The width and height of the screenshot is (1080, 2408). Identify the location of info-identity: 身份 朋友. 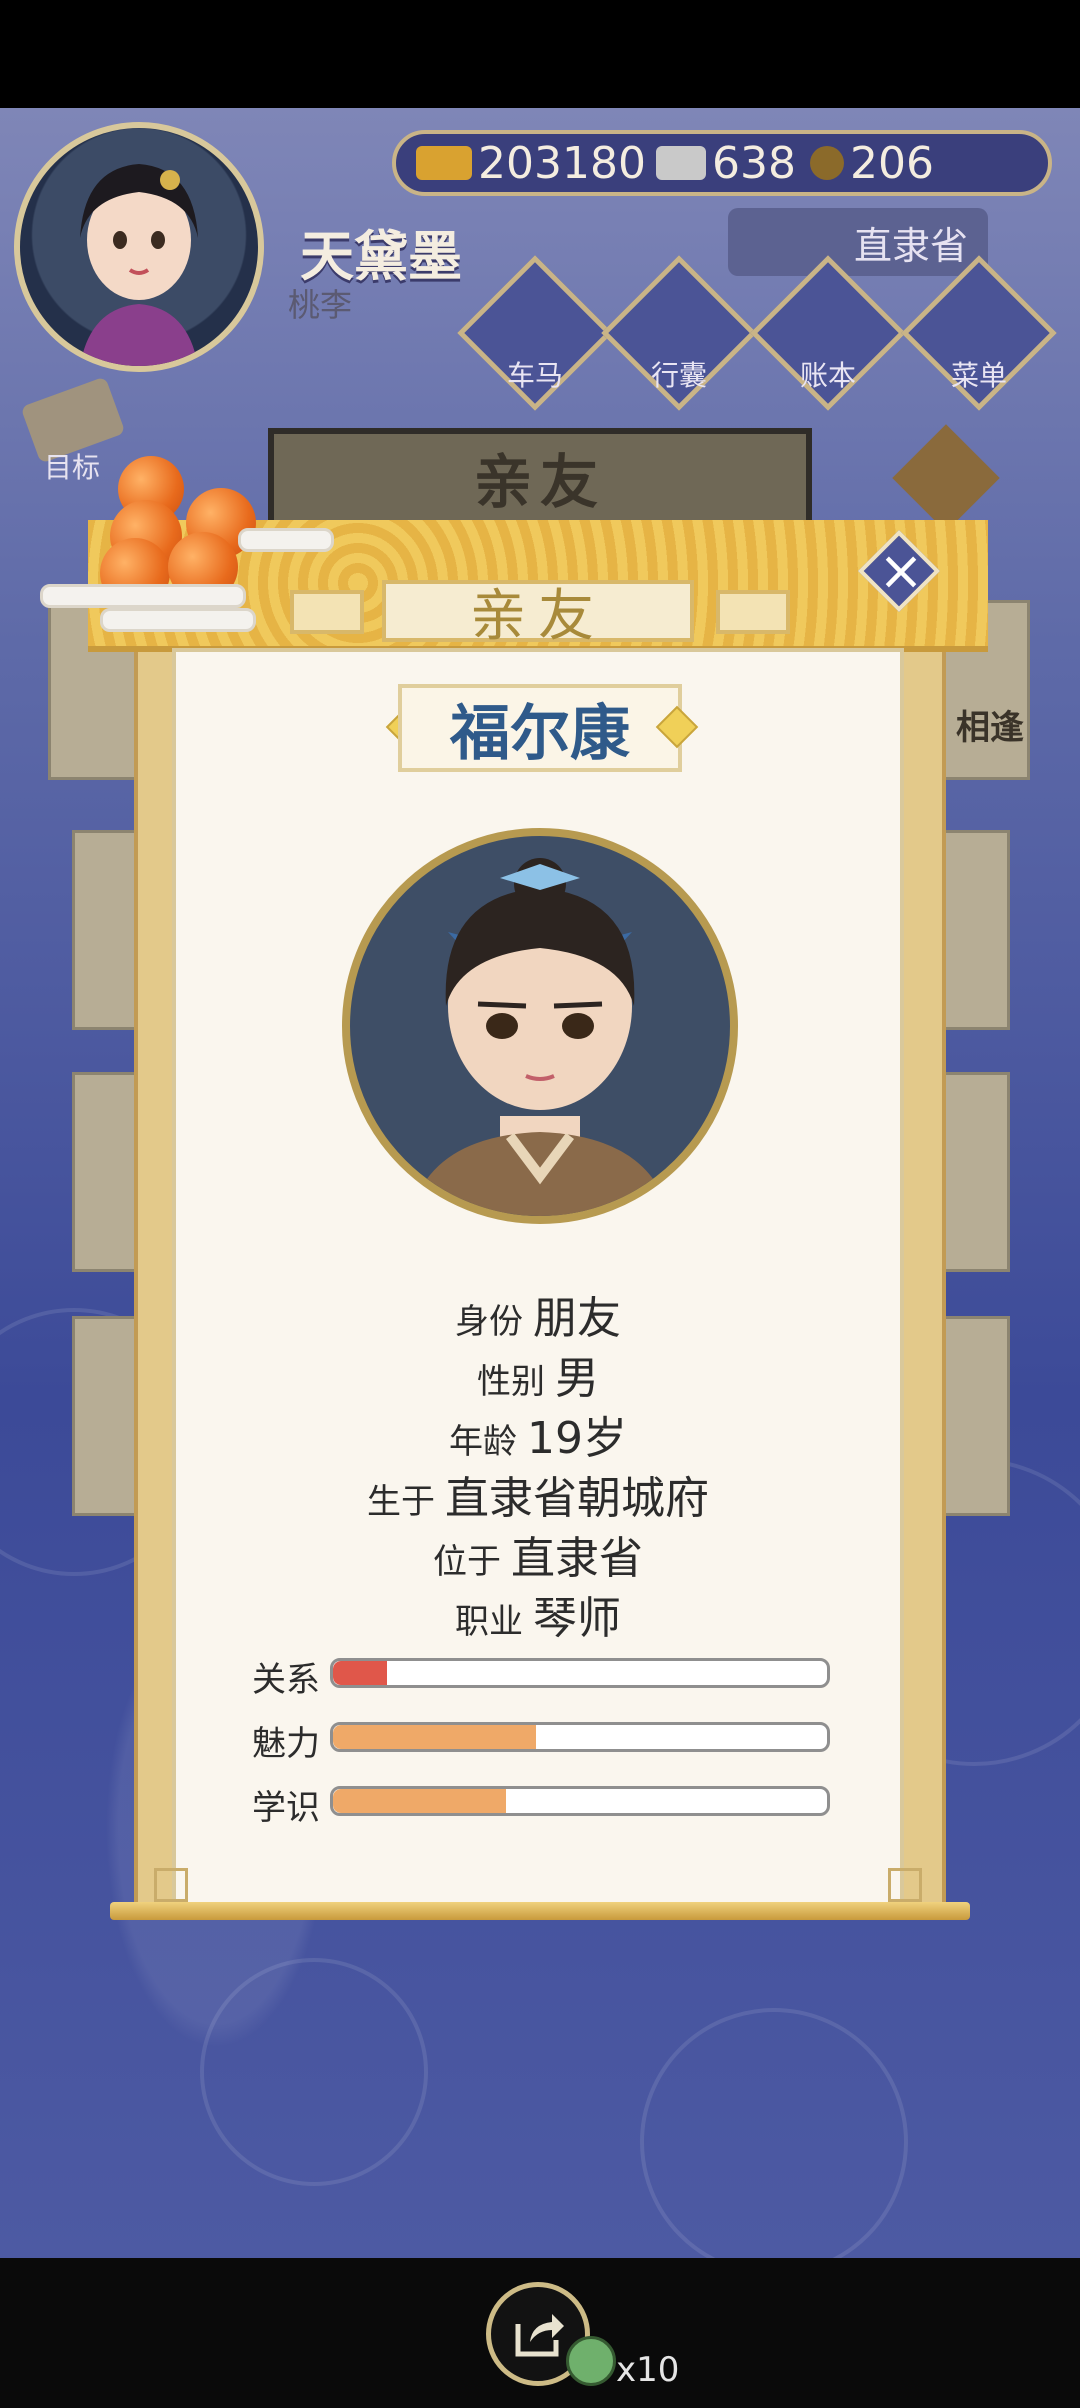
(538, 1314).